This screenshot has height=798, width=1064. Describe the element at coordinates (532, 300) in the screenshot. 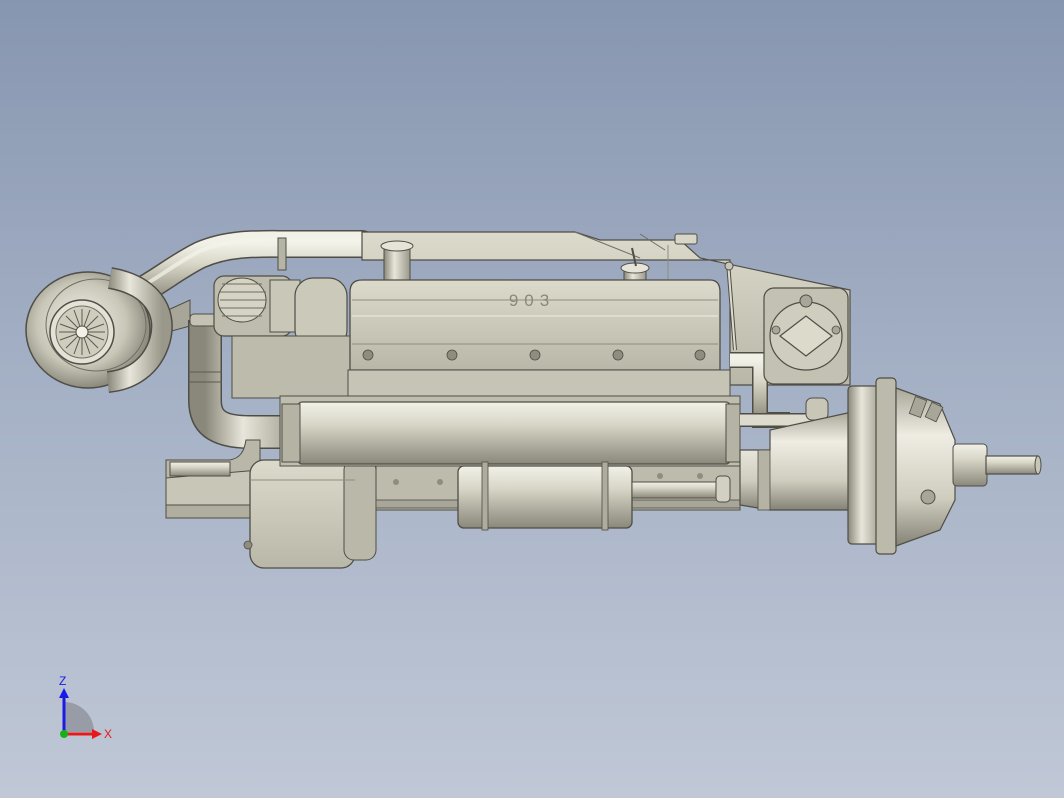

I see `cover-marking: 903` at that location.